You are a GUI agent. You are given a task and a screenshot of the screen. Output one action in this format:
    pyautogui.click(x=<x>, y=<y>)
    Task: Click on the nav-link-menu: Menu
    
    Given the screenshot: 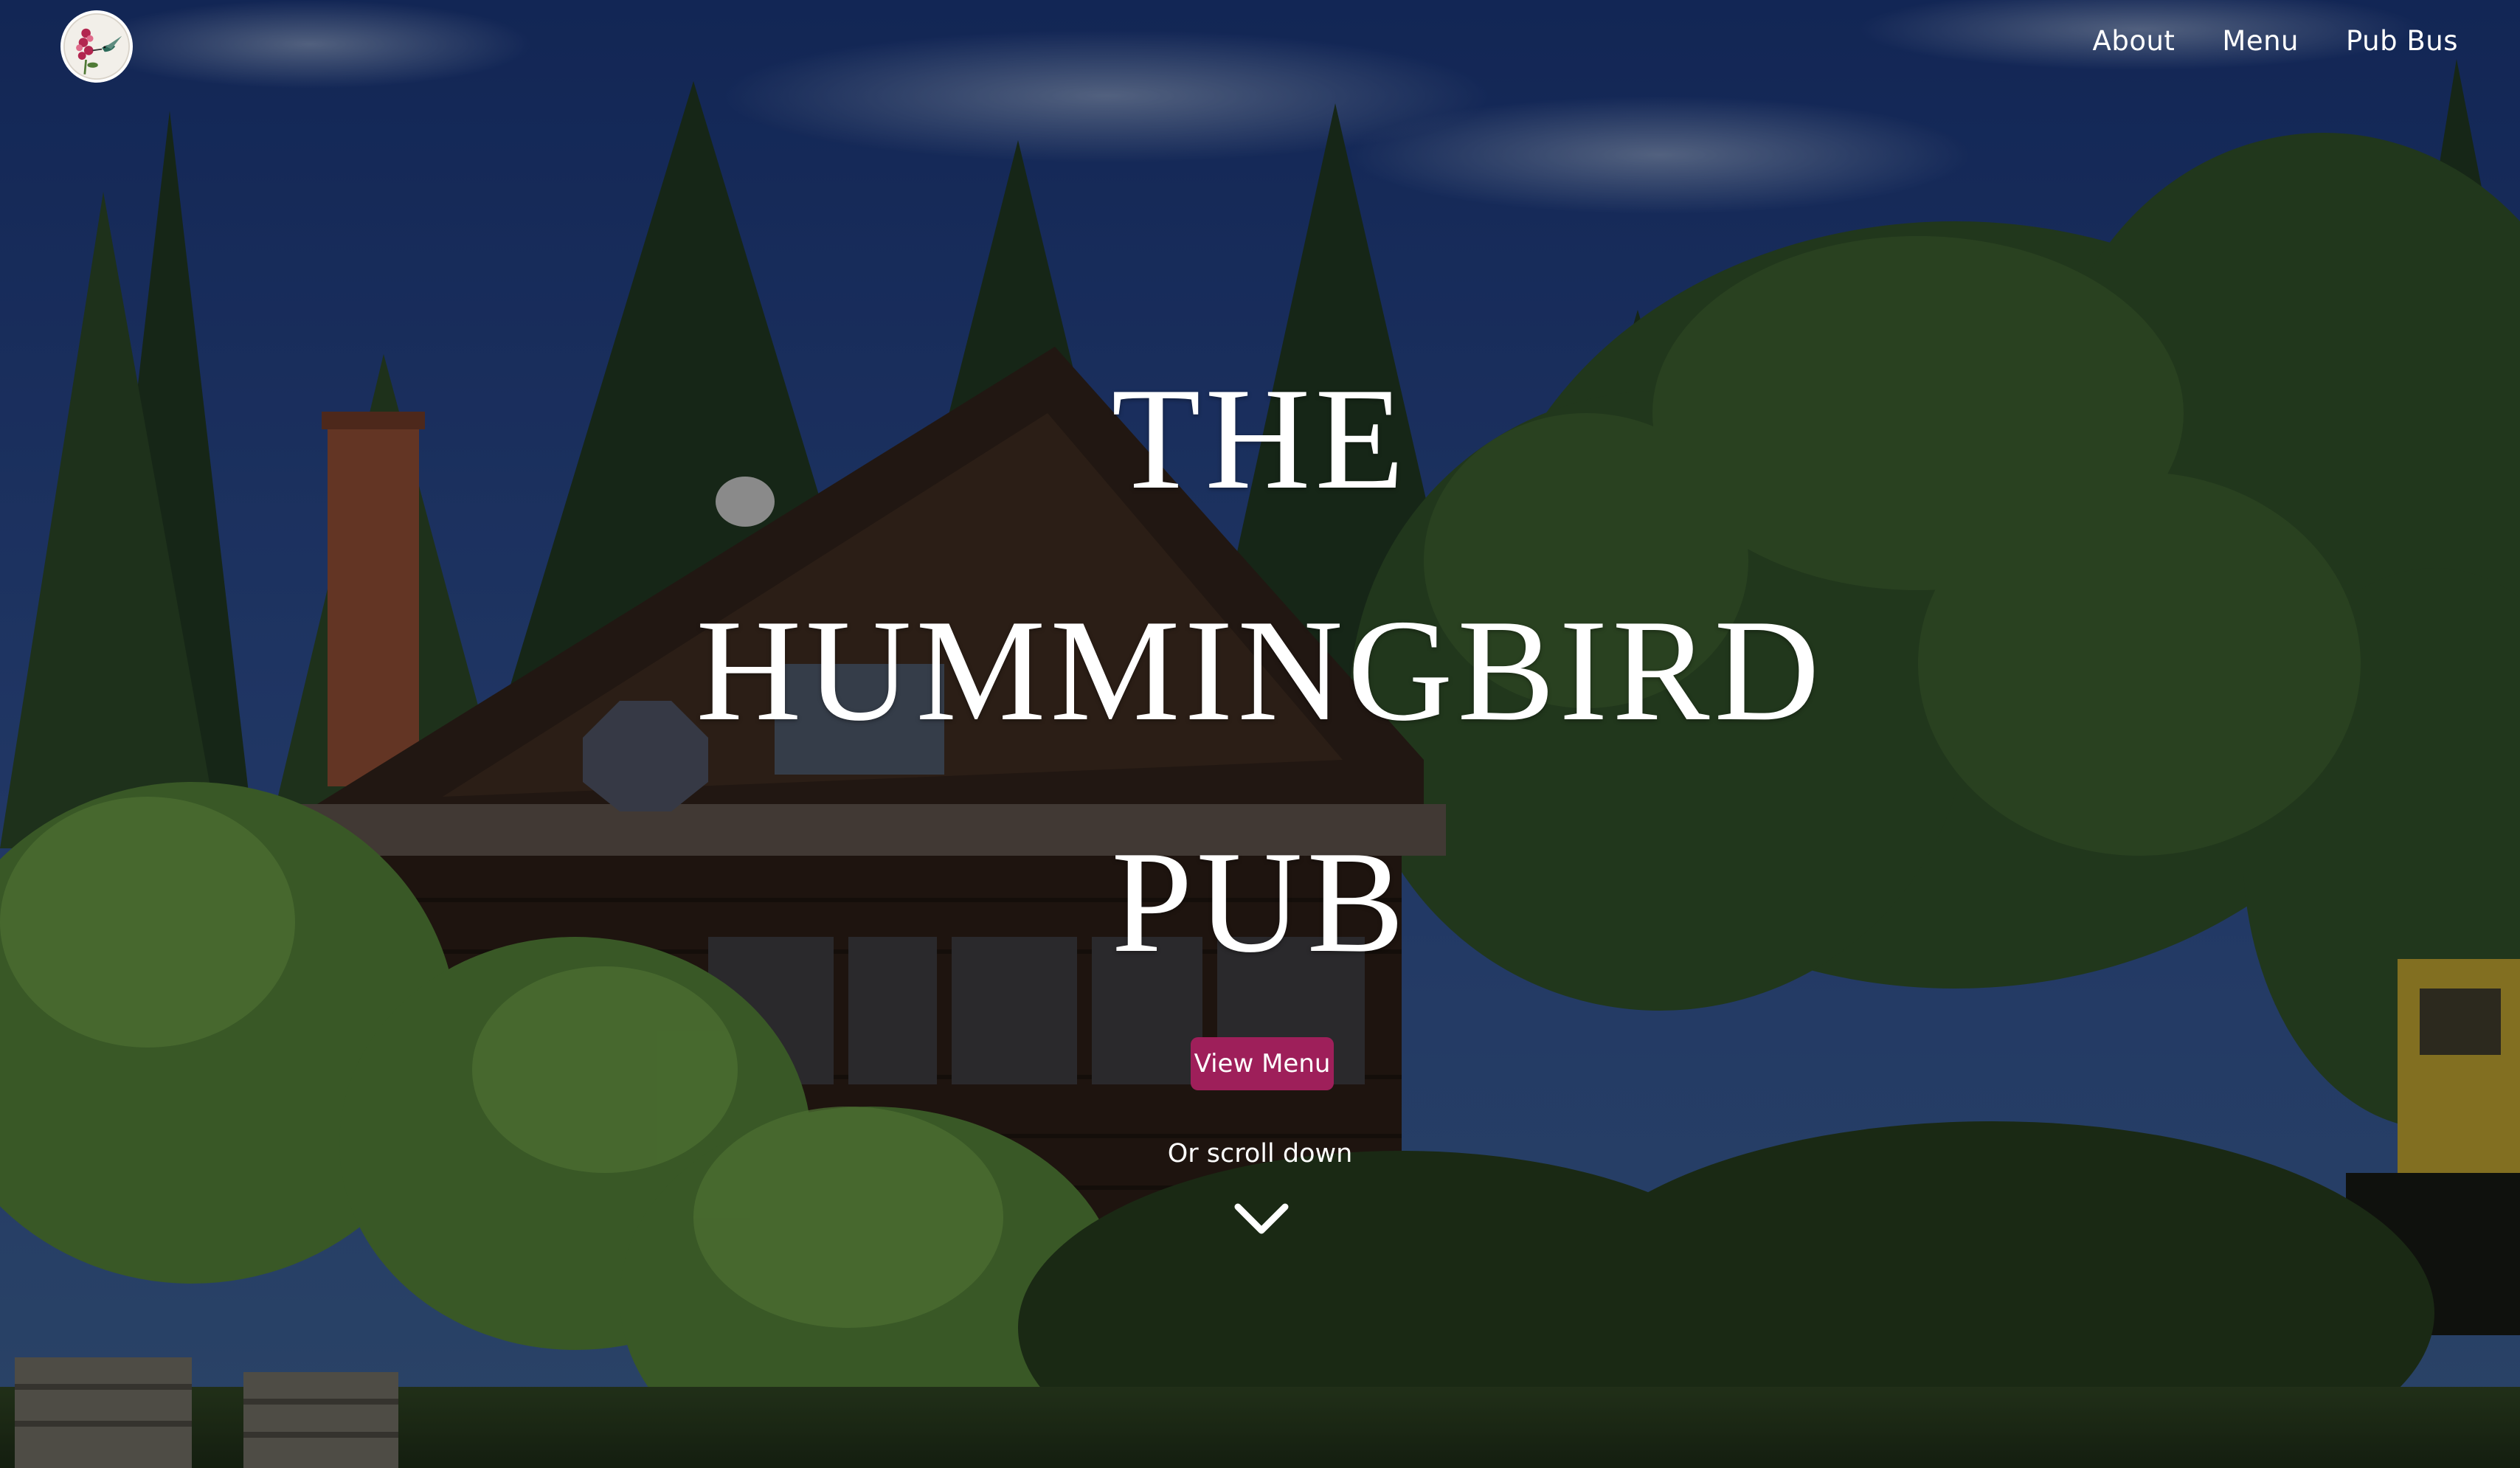 What is the action you would take?
    pyautogui.click(x=2261, y=41)
    